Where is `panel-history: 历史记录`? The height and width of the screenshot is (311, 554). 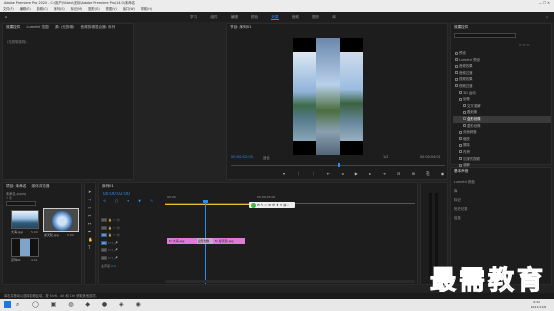
panel-history: 历史记录 is located at coordinates (464, 209).